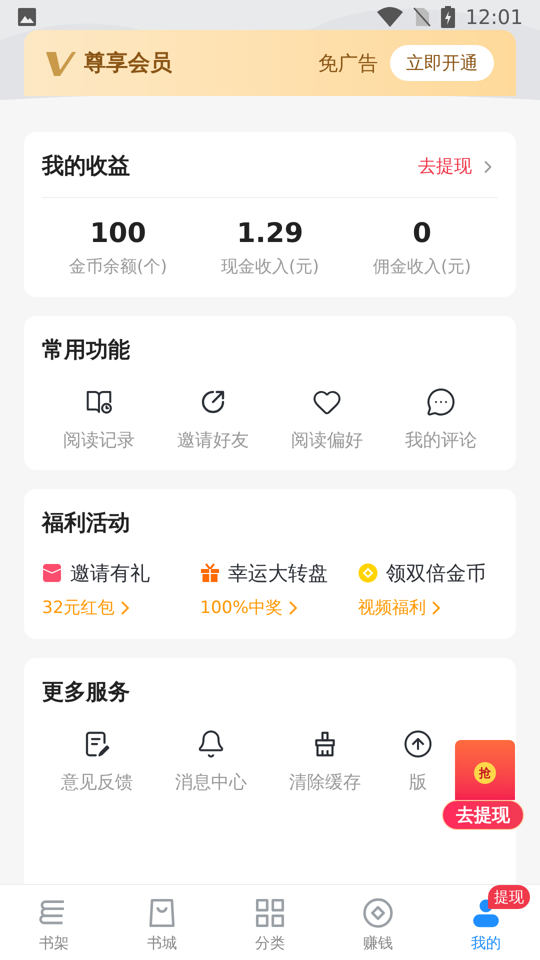 The width and height of the screenshot is (540, 960). Describe the element at coordinates (99, 420) in the screenshot. I see `function-item: 阅读记录` at that location.